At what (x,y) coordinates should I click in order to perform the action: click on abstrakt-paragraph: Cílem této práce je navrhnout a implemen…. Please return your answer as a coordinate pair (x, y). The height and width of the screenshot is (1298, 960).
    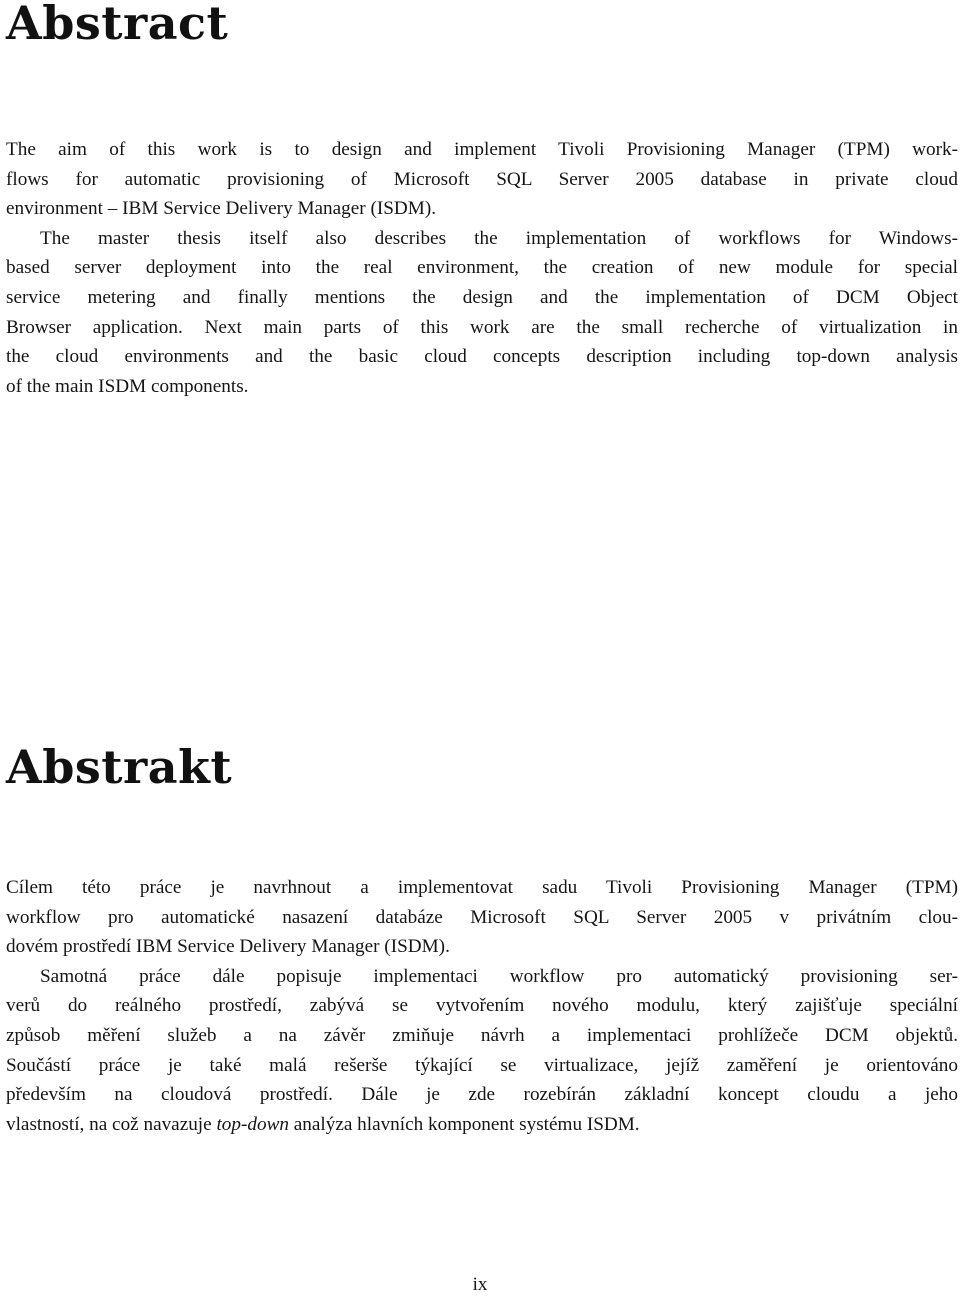
    Looking at the image, I should click on (482, 917).